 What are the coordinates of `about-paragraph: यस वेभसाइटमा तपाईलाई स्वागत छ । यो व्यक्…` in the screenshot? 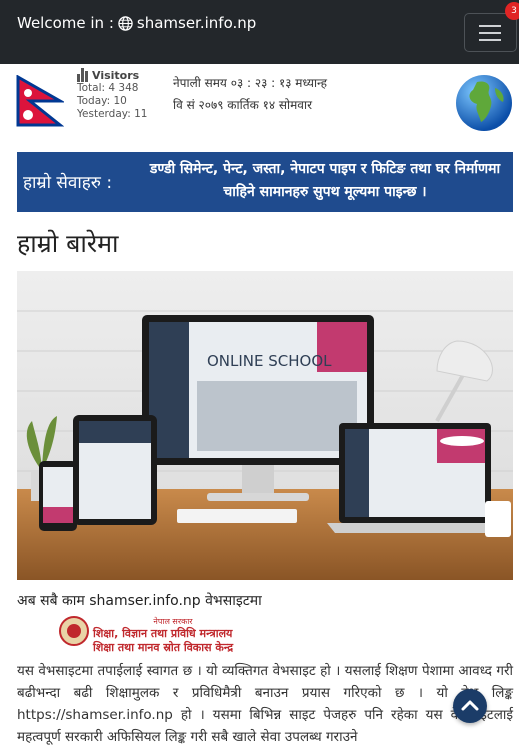 It's located at (265, 704).